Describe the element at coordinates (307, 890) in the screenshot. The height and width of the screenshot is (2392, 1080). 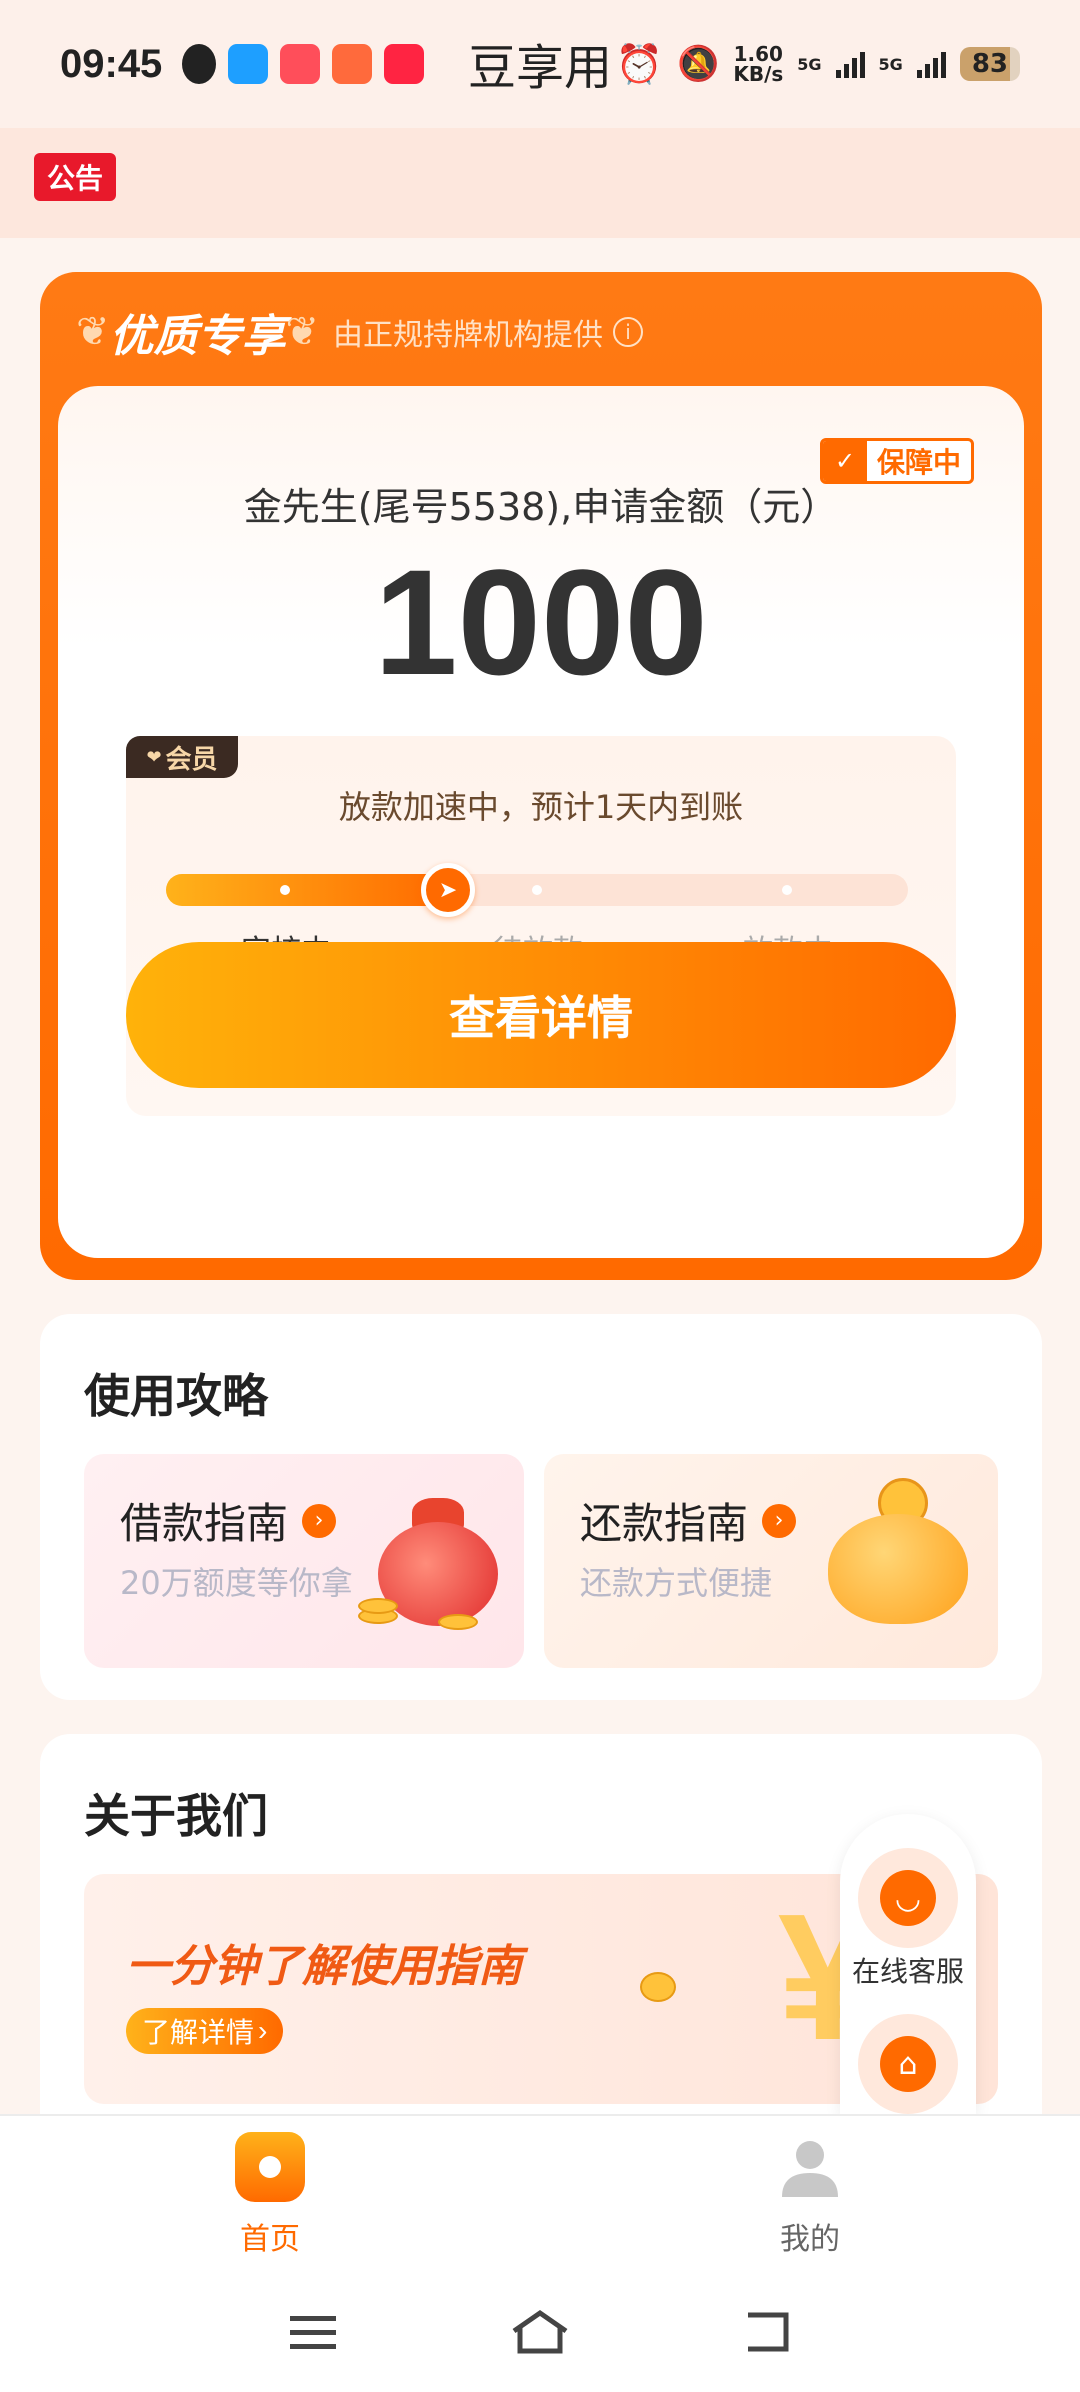
I see `progress-fill` at that location.